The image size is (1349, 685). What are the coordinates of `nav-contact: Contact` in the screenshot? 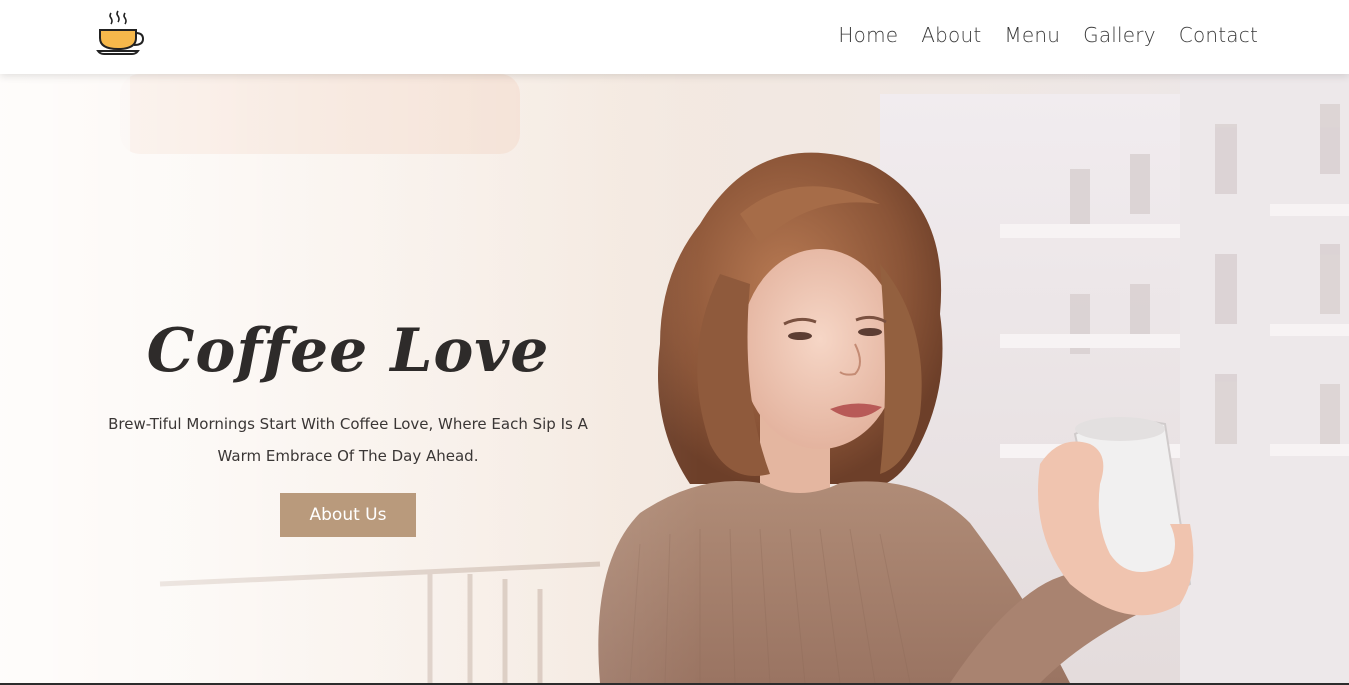 It's located at (1218, 35).